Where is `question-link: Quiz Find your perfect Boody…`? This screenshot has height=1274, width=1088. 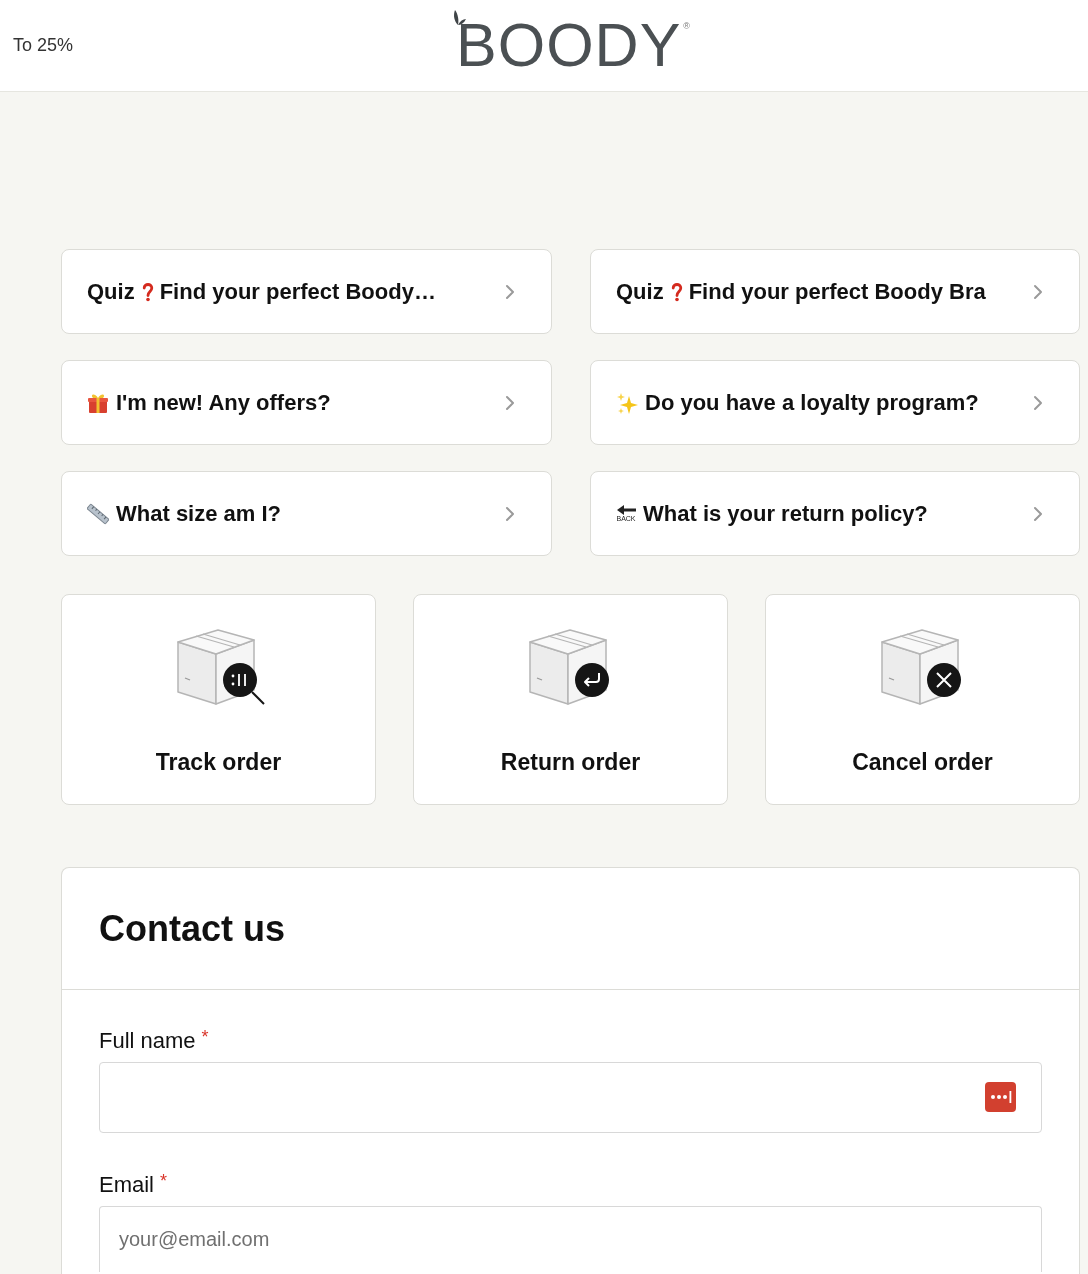 question-link: Quiz Find your perfect Boody… is located at coordinates (306, 291).